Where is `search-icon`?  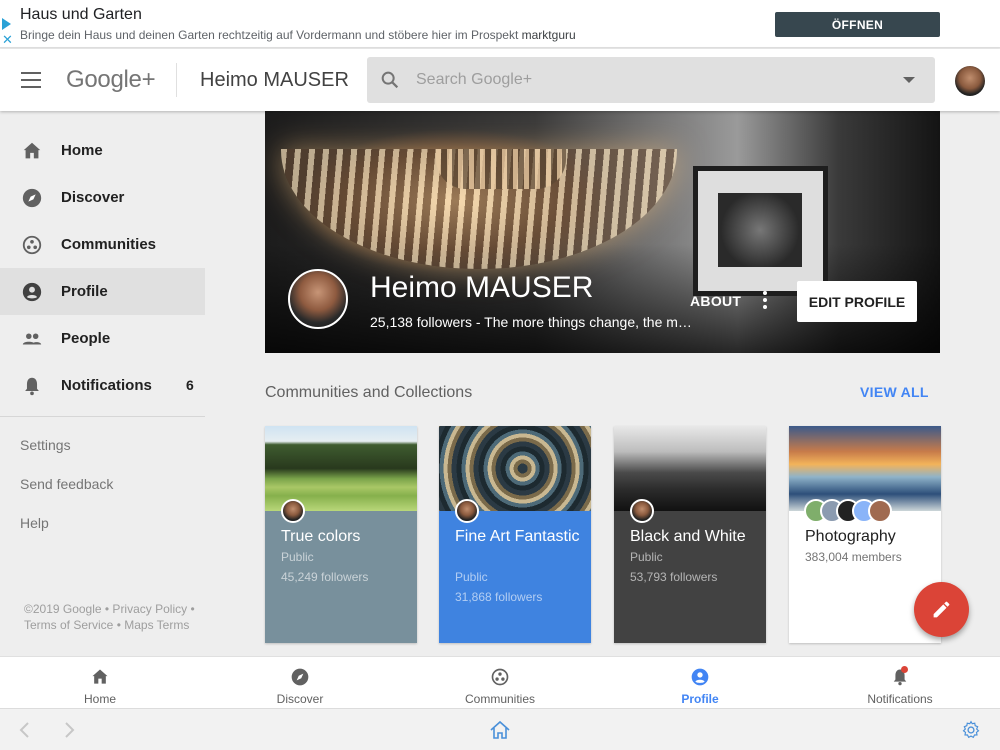 search-icon is located at coordinates (390, 80).